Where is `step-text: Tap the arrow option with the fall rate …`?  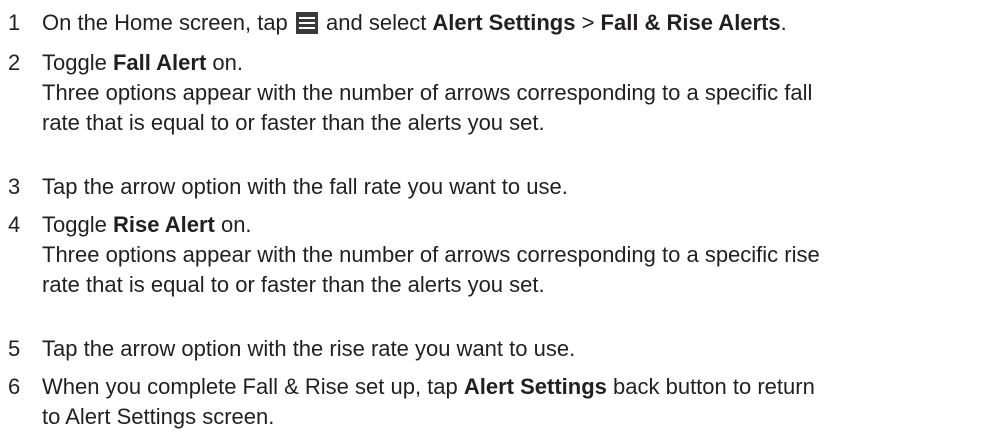 step-text: Tap the arrow option with the fall rate … is located at coordinates (305, 186).